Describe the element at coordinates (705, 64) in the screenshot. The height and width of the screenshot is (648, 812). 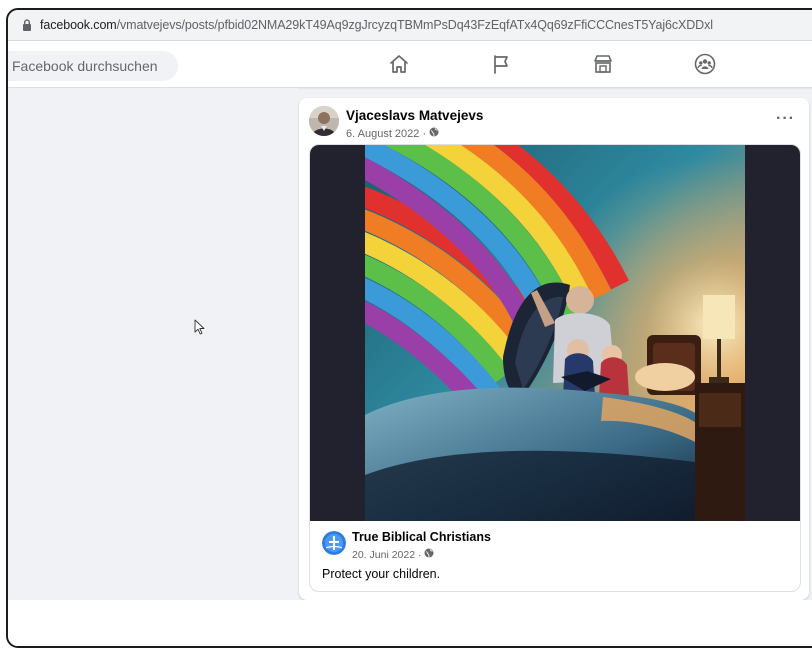
I see `groups-icon` at that location.